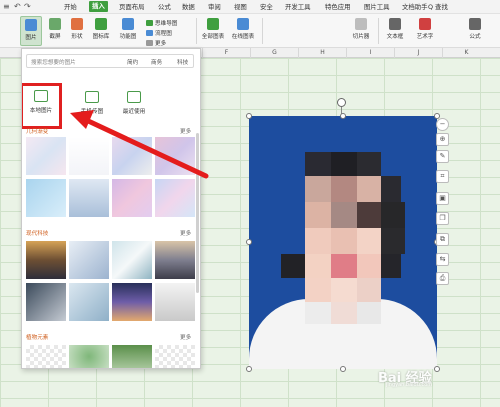  Describe the element at coordinates (17, 7) in the screenshot. I see `undo-icon: ↶` at that location.